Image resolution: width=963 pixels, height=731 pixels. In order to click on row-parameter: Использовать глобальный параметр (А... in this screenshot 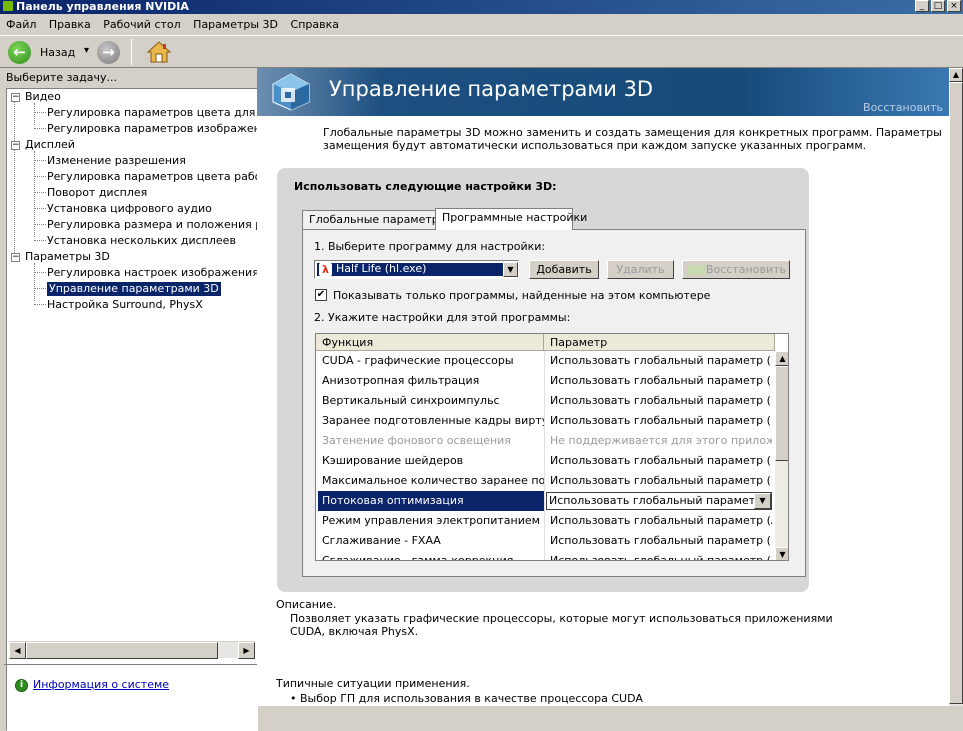, I will do `click(661, 521)`.